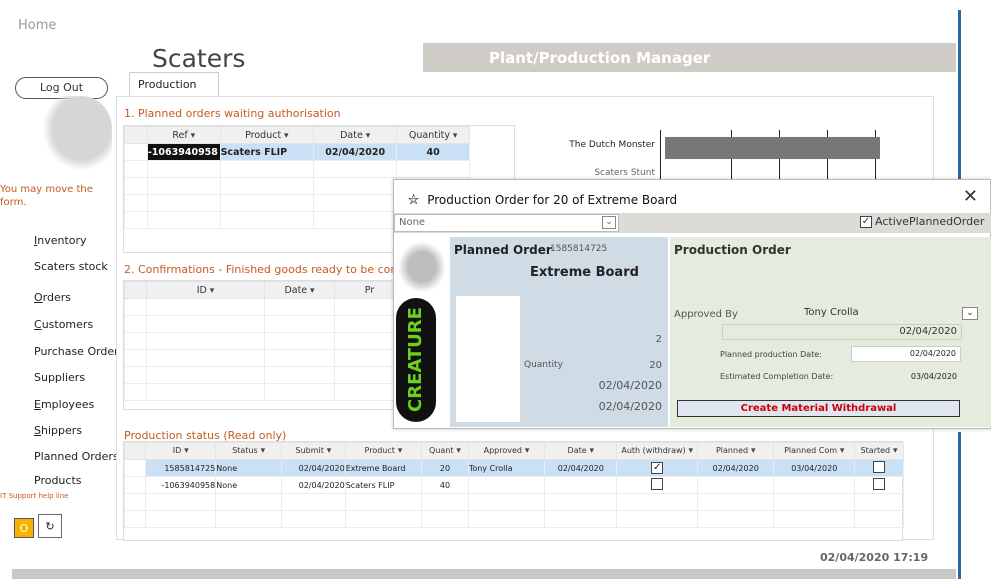  Describe the element at coordinates (706, 314) in the screenshot. I see `approved-by-label: Approved By` at that location.